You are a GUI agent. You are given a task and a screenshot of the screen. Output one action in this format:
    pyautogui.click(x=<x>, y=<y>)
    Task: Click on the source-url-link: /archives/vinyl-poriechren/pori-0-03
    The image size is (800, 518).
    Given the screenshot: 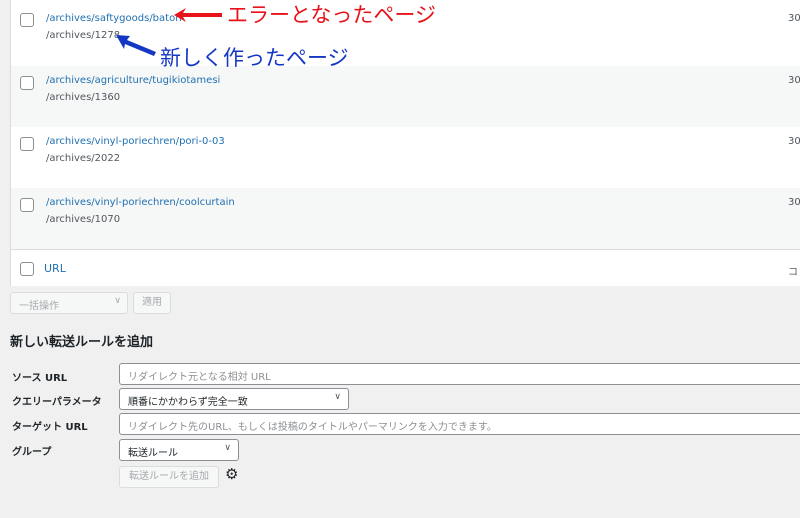 What is the action you would take?
    pyautogui.click(x=135, y=141)
    